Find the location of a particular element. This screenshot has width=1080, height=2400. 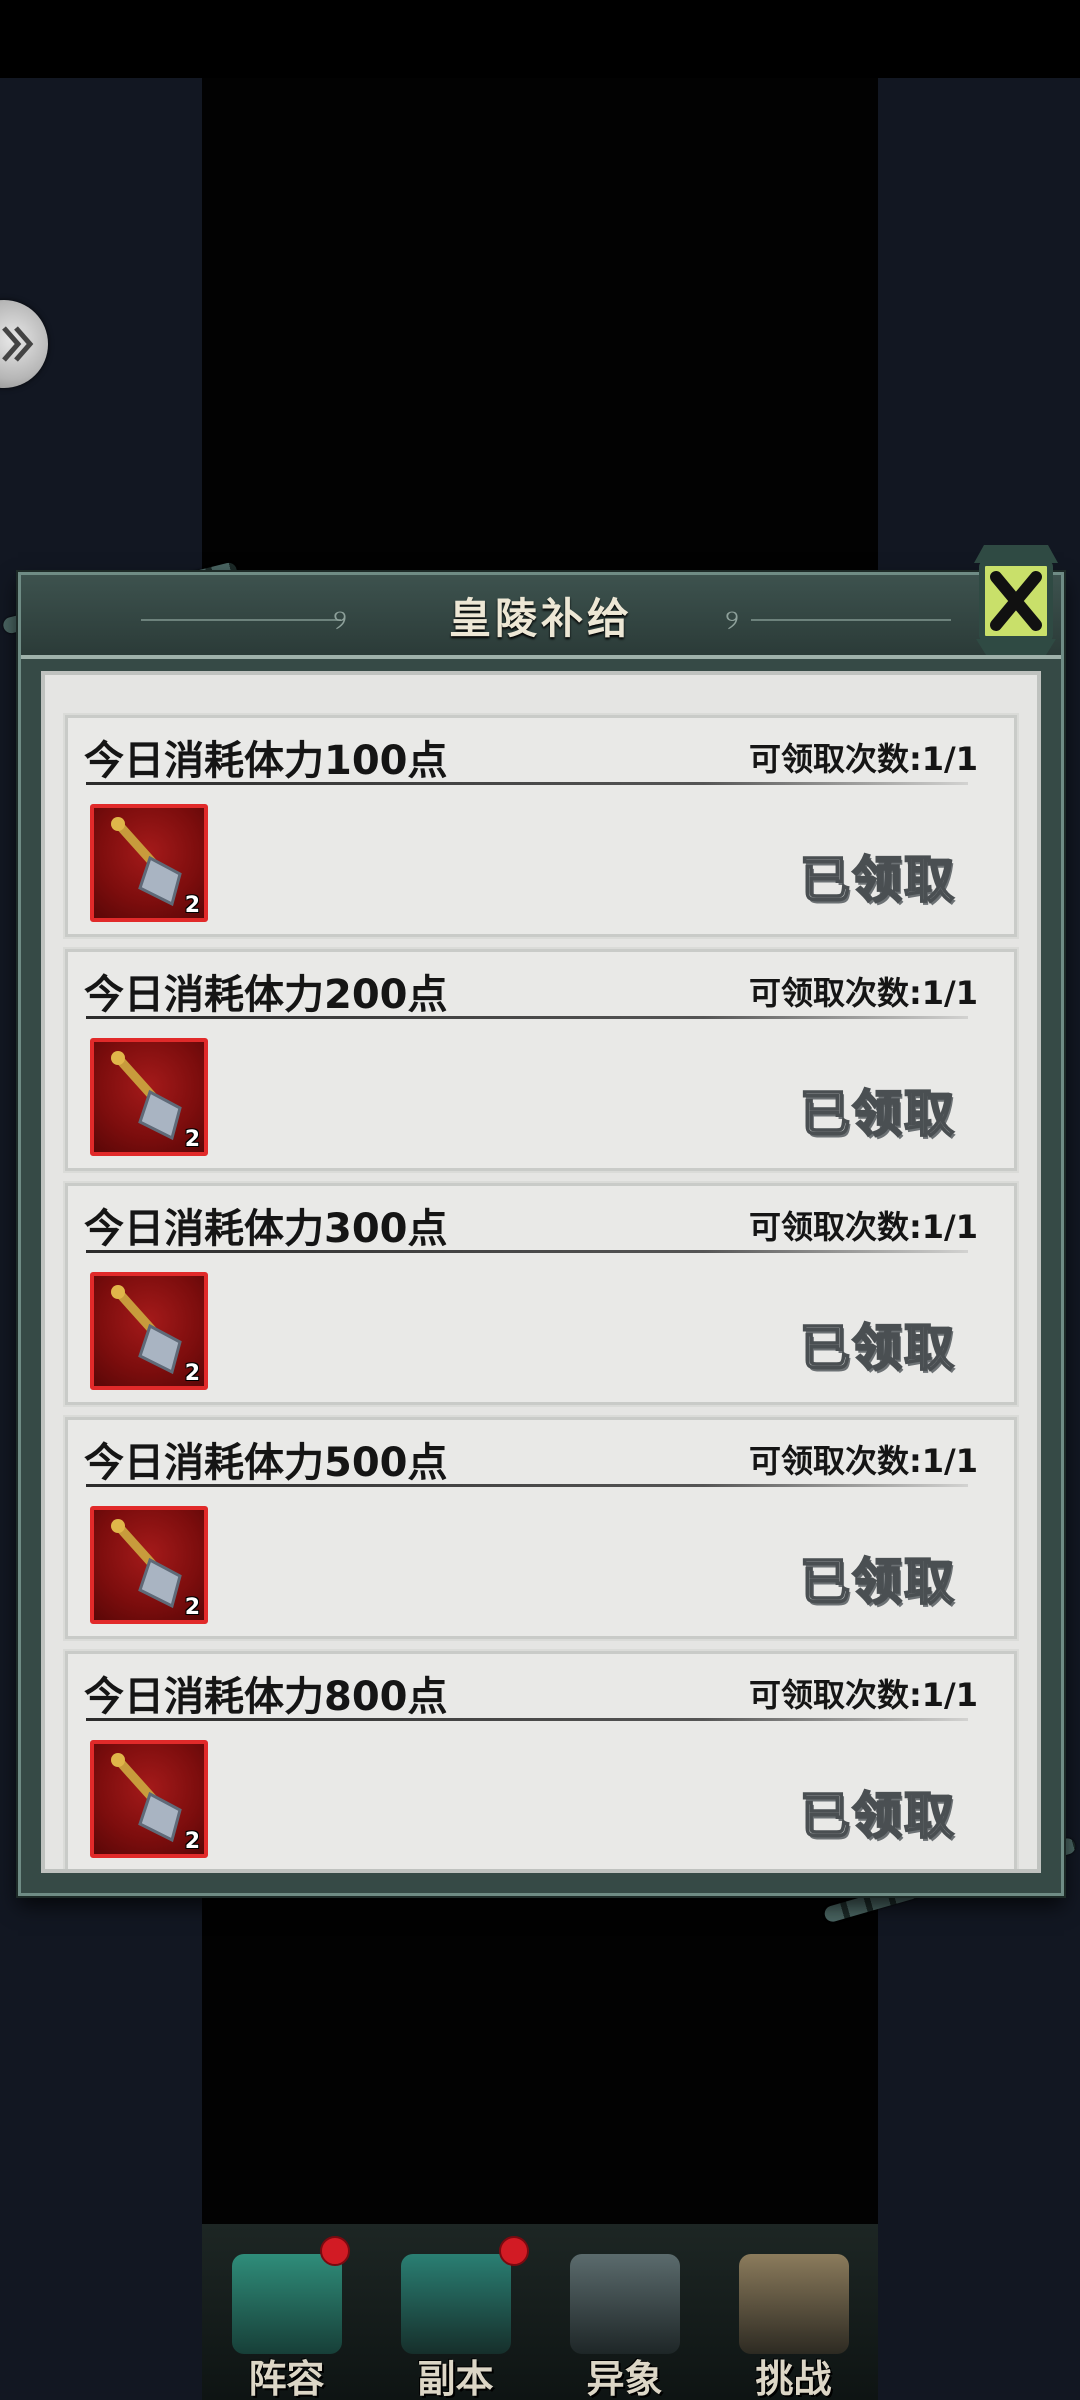

task-row: 今日消耗体力200点 可领取次数:1/1 2 已领取 is located at coordinates (541, 1060).